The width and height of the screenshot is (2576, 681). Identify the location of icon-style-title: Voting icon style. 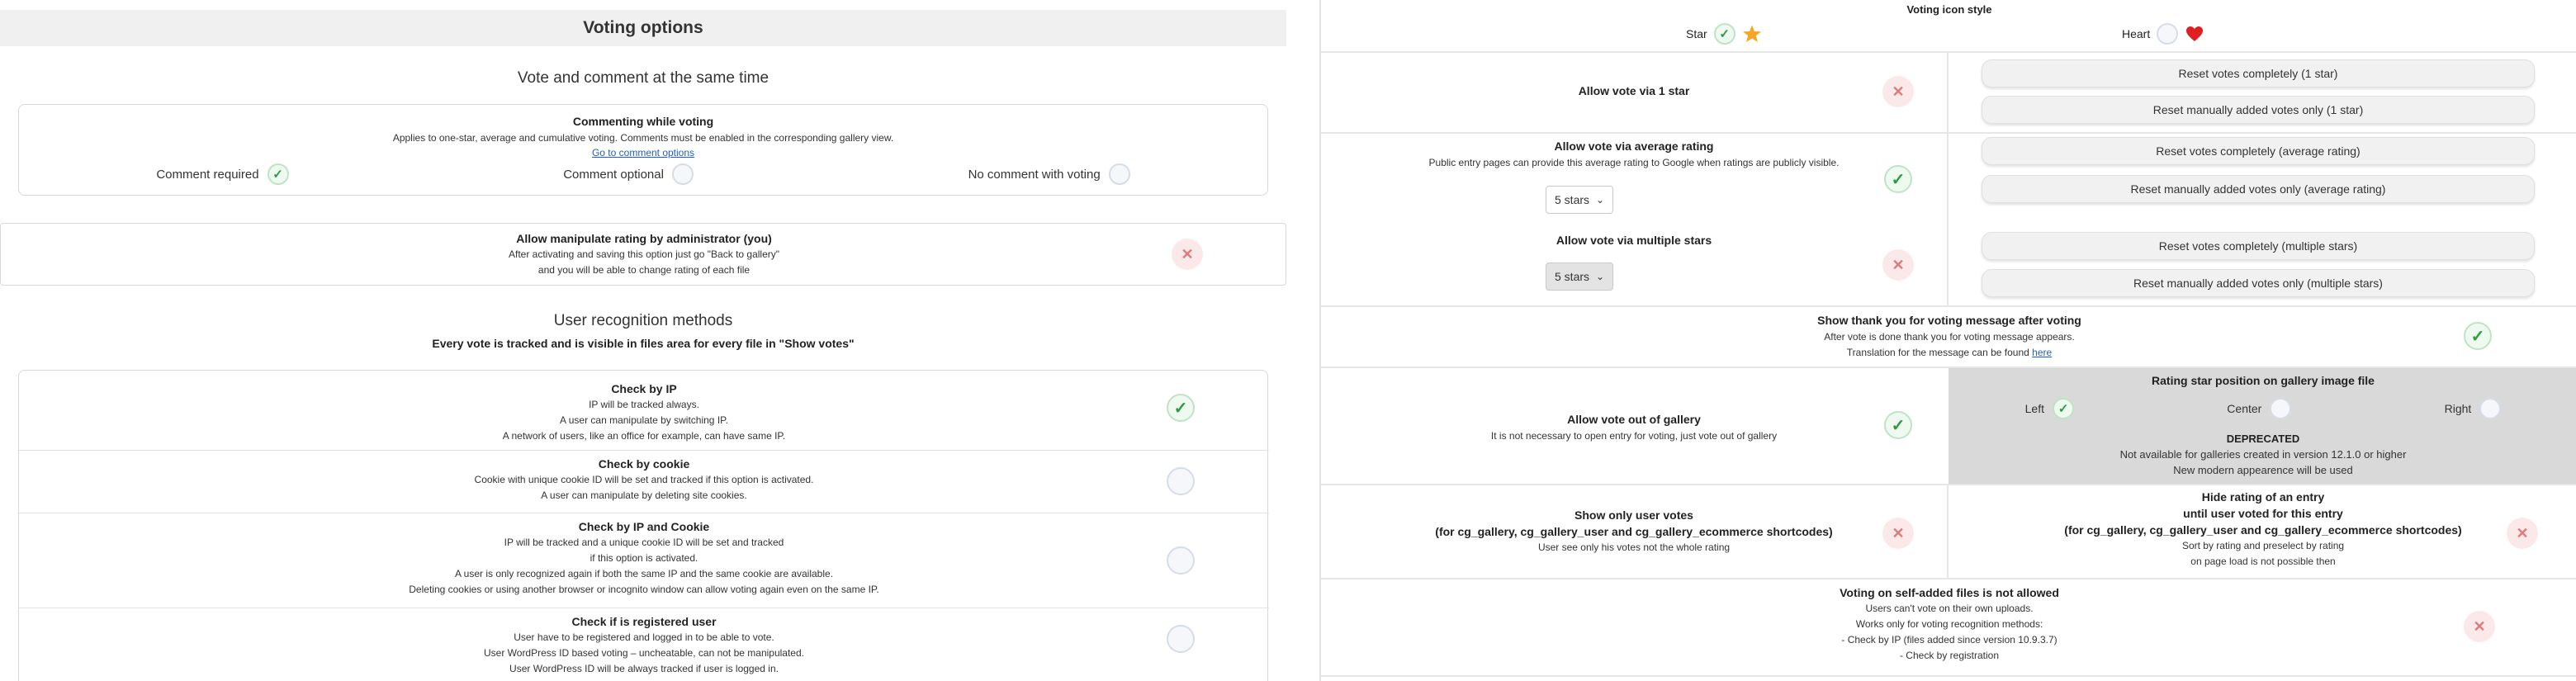
(1949, 10).